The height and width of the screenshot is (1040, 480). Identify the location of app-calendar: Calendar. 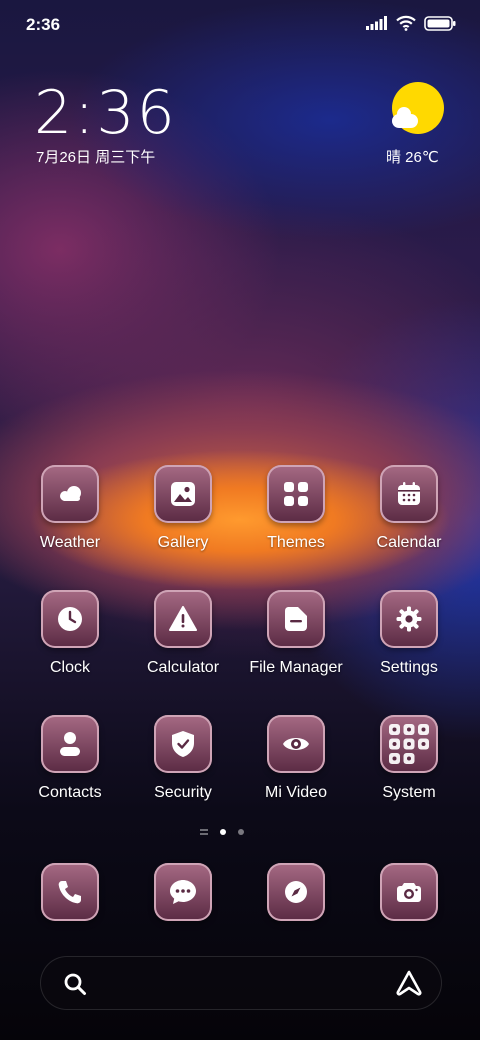
(409, 508).